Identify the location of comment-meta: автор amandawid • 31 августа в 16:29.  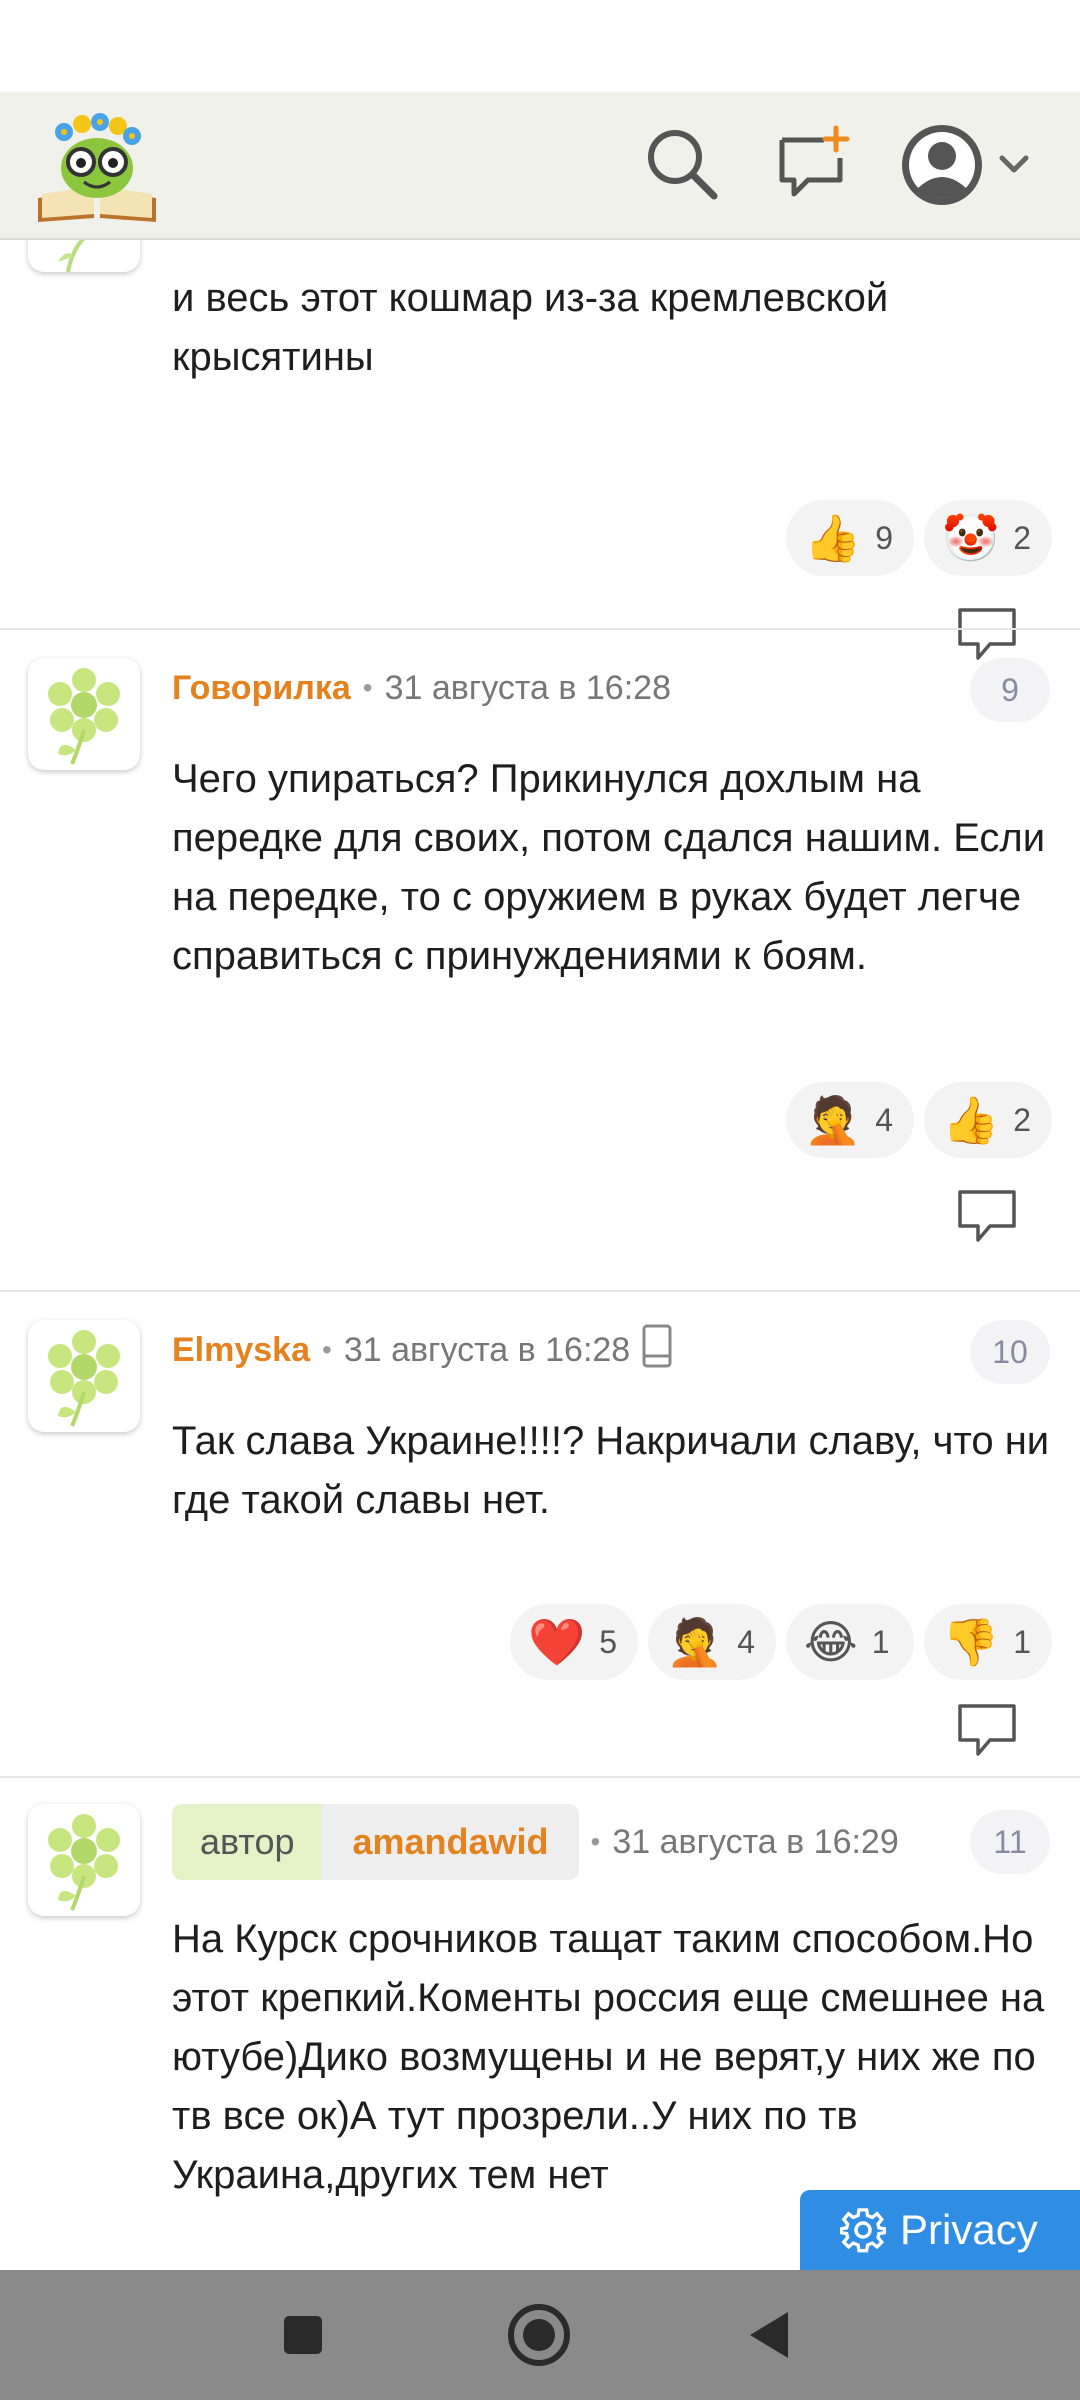
(552, 1842).